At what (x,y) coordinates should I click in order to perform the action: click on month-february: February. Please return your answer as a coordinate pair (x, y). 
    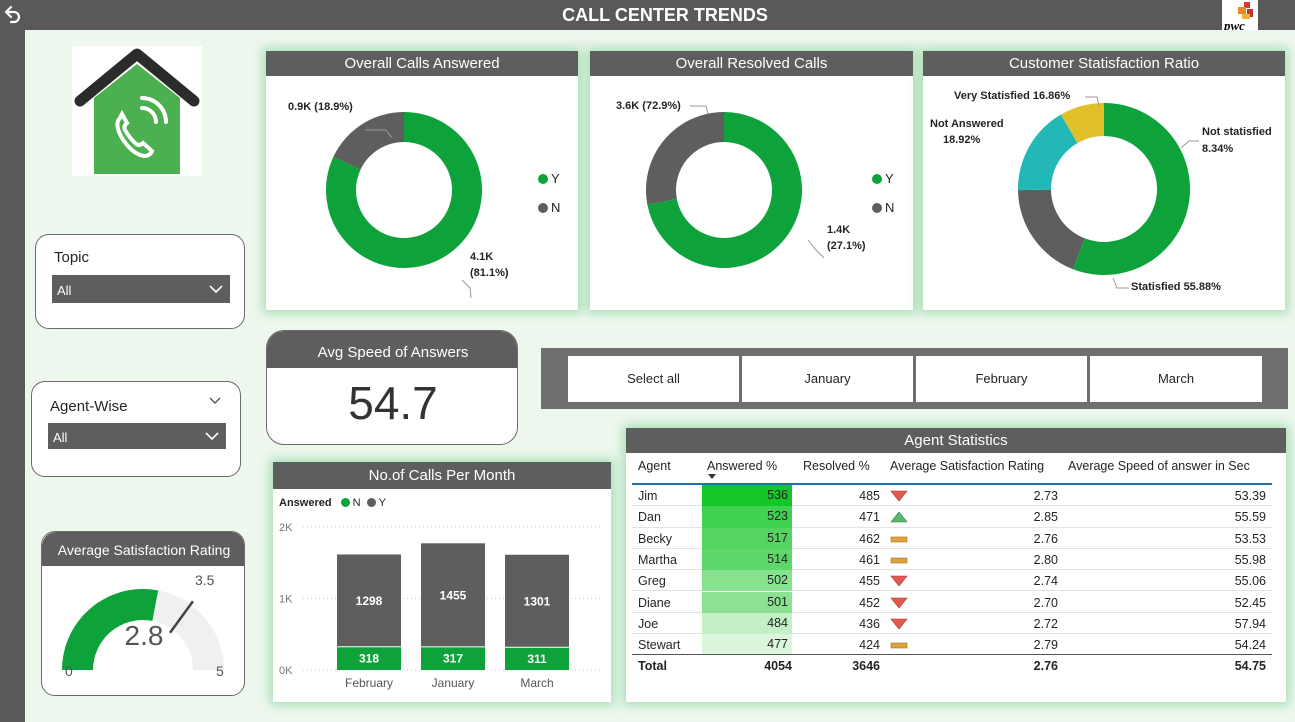
    Looking at the image, I should click on (1001, 379).